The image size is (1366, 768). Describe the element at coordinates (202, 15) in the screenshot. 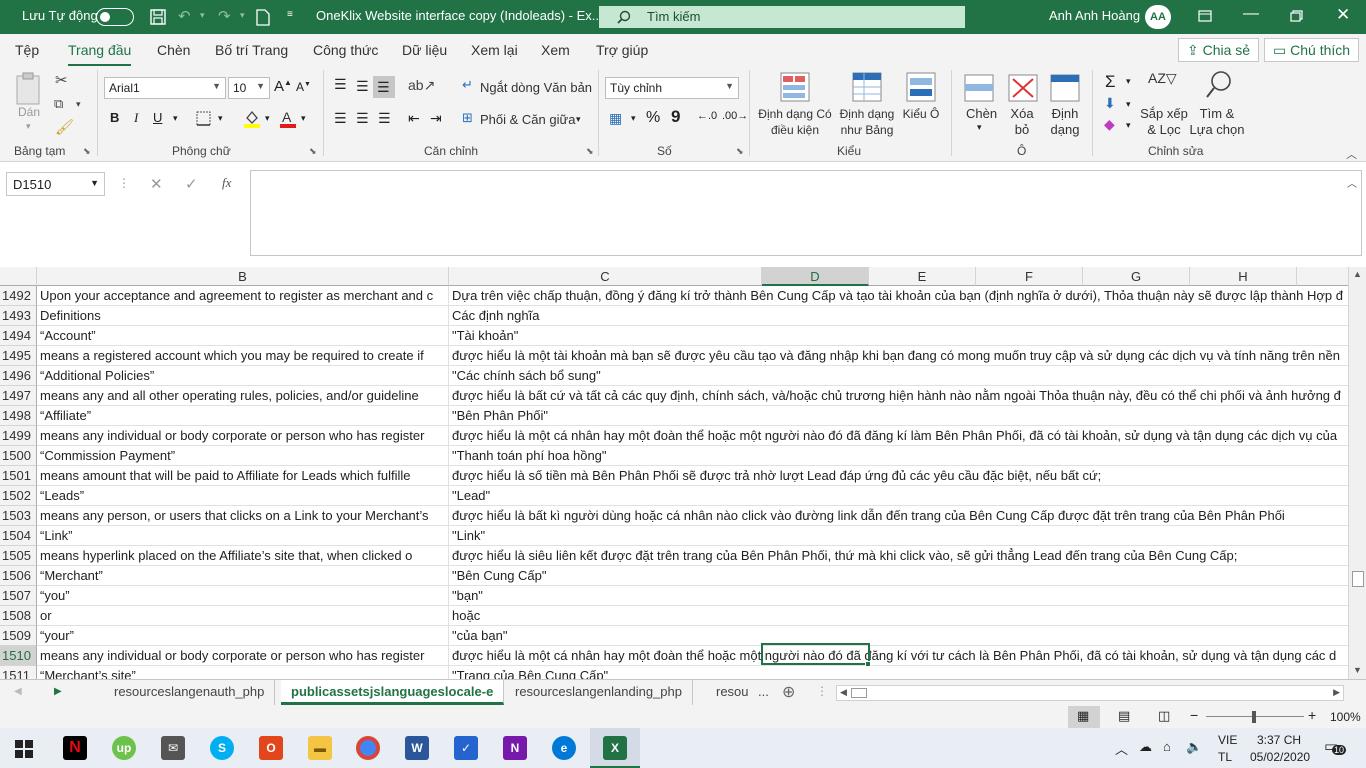

I see `undo-dropdown-icon: ▾` at that location.